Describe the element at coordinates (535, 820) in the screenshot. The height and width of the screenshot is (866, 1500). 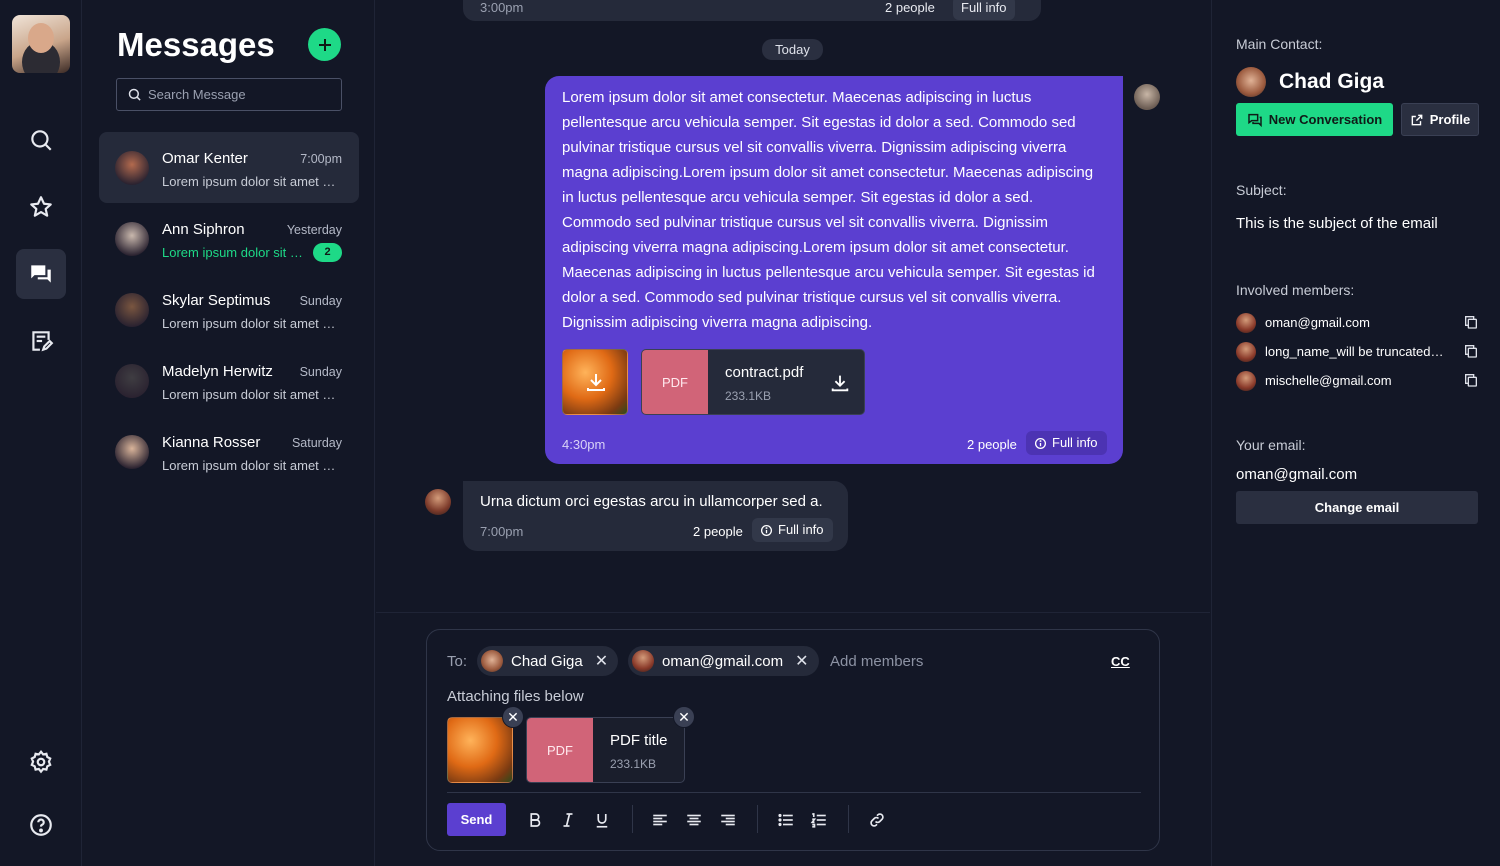
I see `bold-button` at that location.